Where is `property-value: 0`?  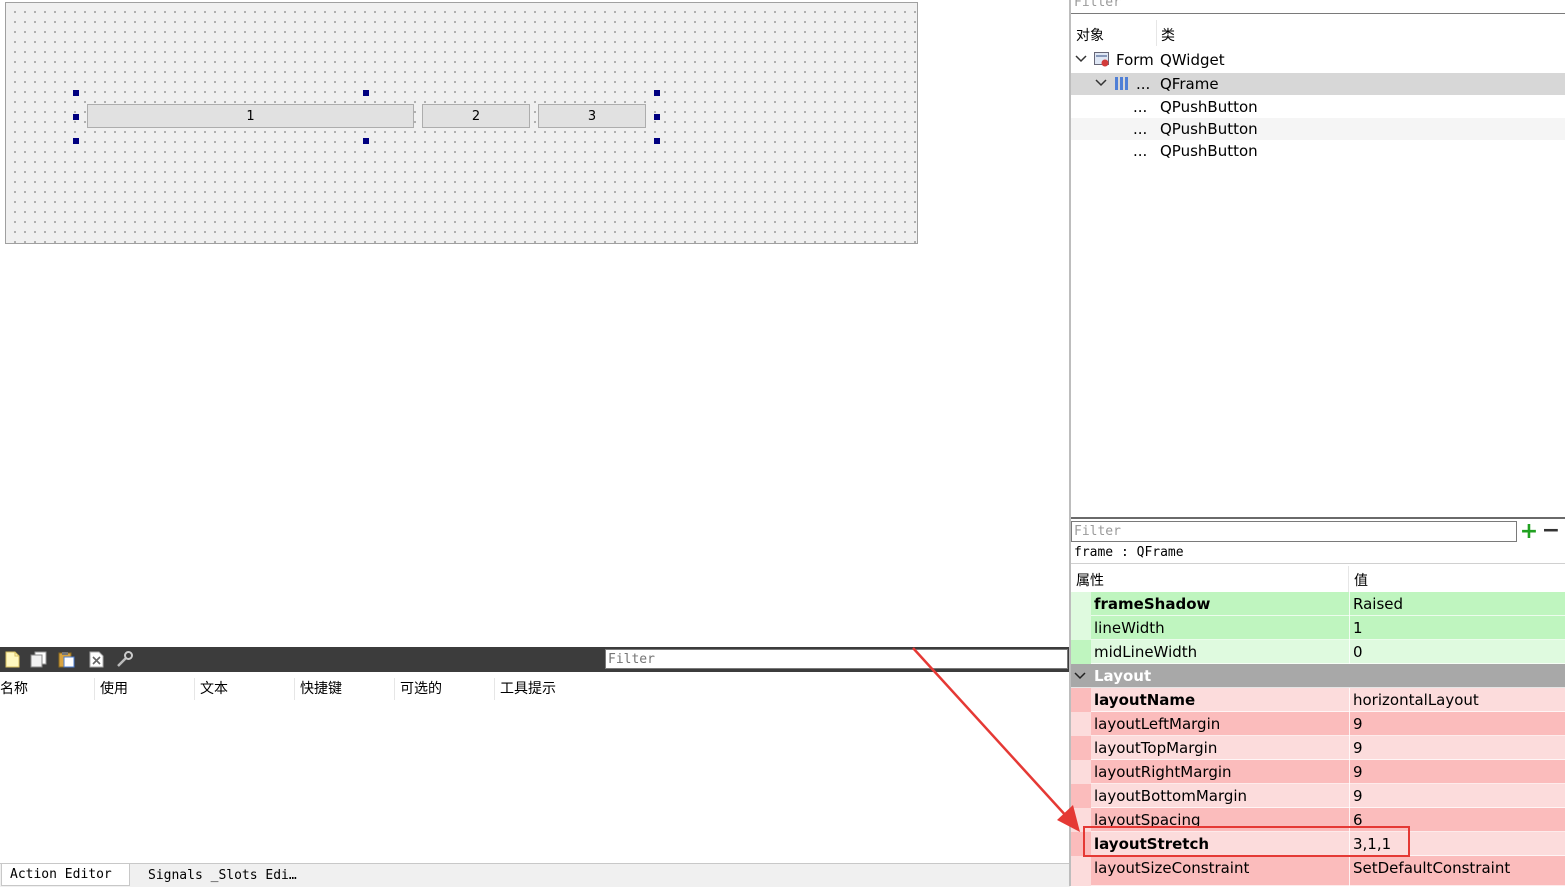
property-value: 0 is located at coordinates (1358, 652).